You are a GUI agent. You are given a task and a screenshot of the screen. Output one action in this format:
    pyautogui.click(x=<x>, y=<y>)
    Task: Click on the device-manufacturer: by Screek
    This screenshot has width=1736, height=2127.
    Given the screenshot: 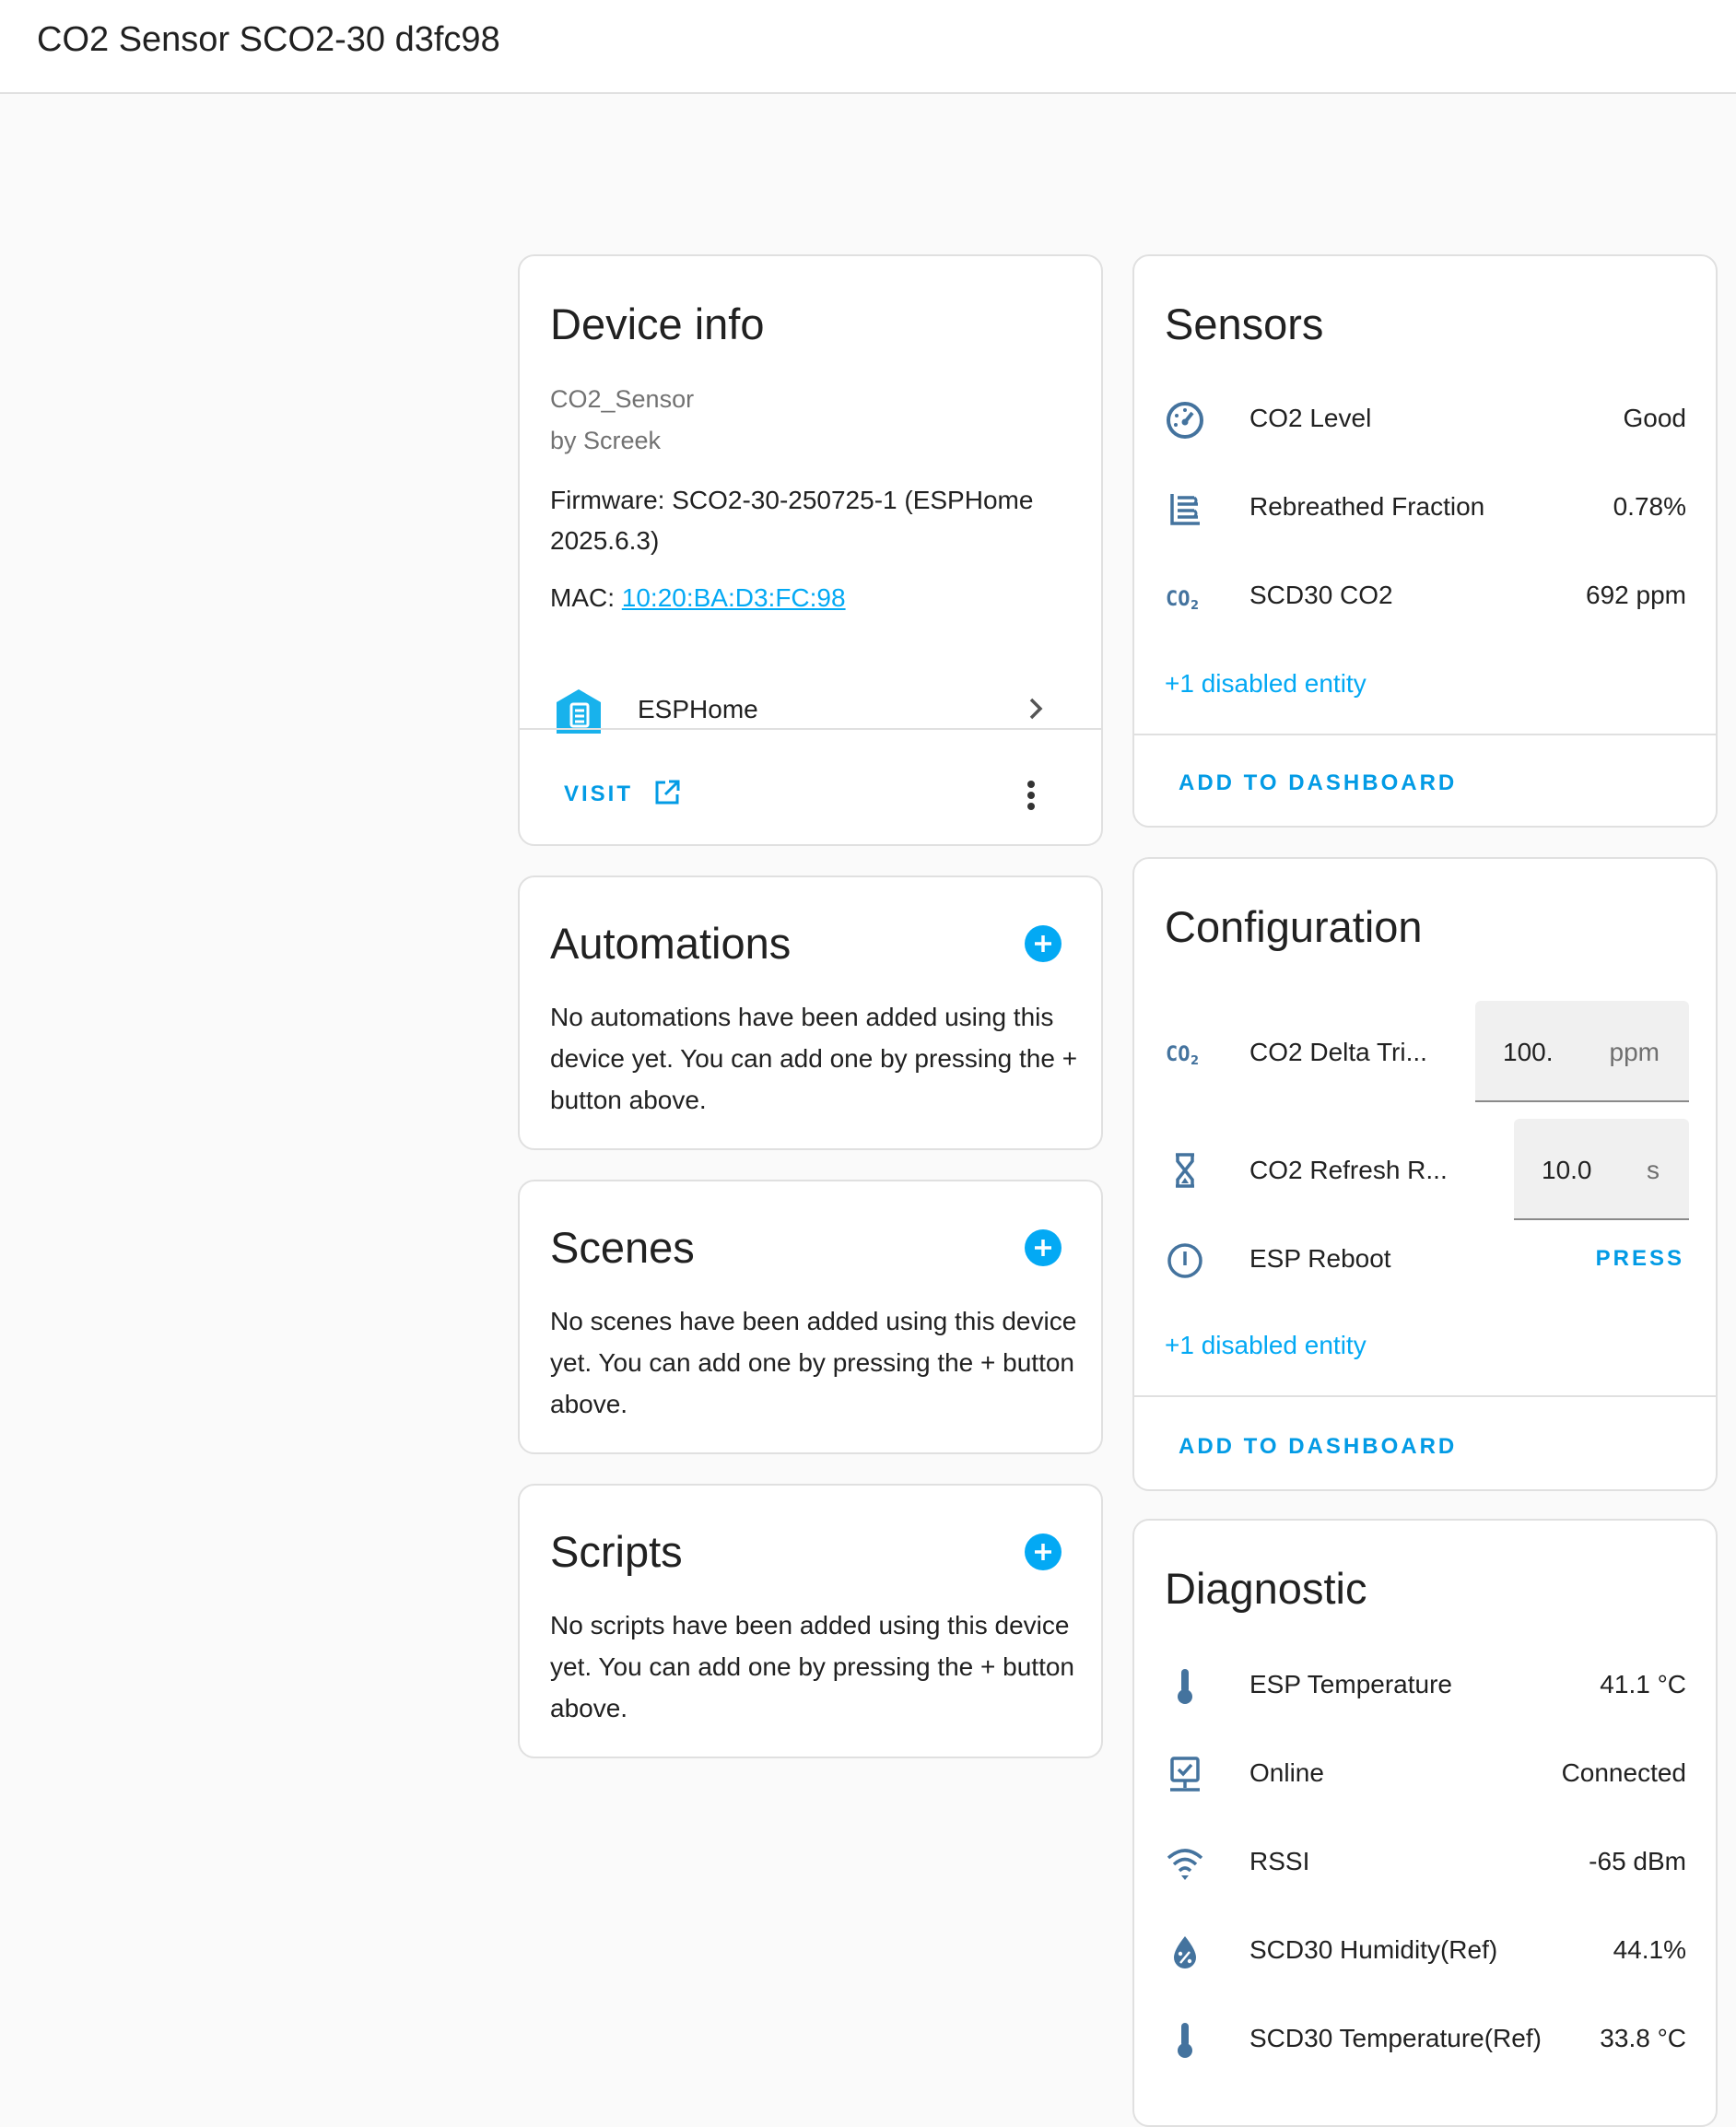 What is the action you would take?
    pyautogui.click(x=606, y=441)
    